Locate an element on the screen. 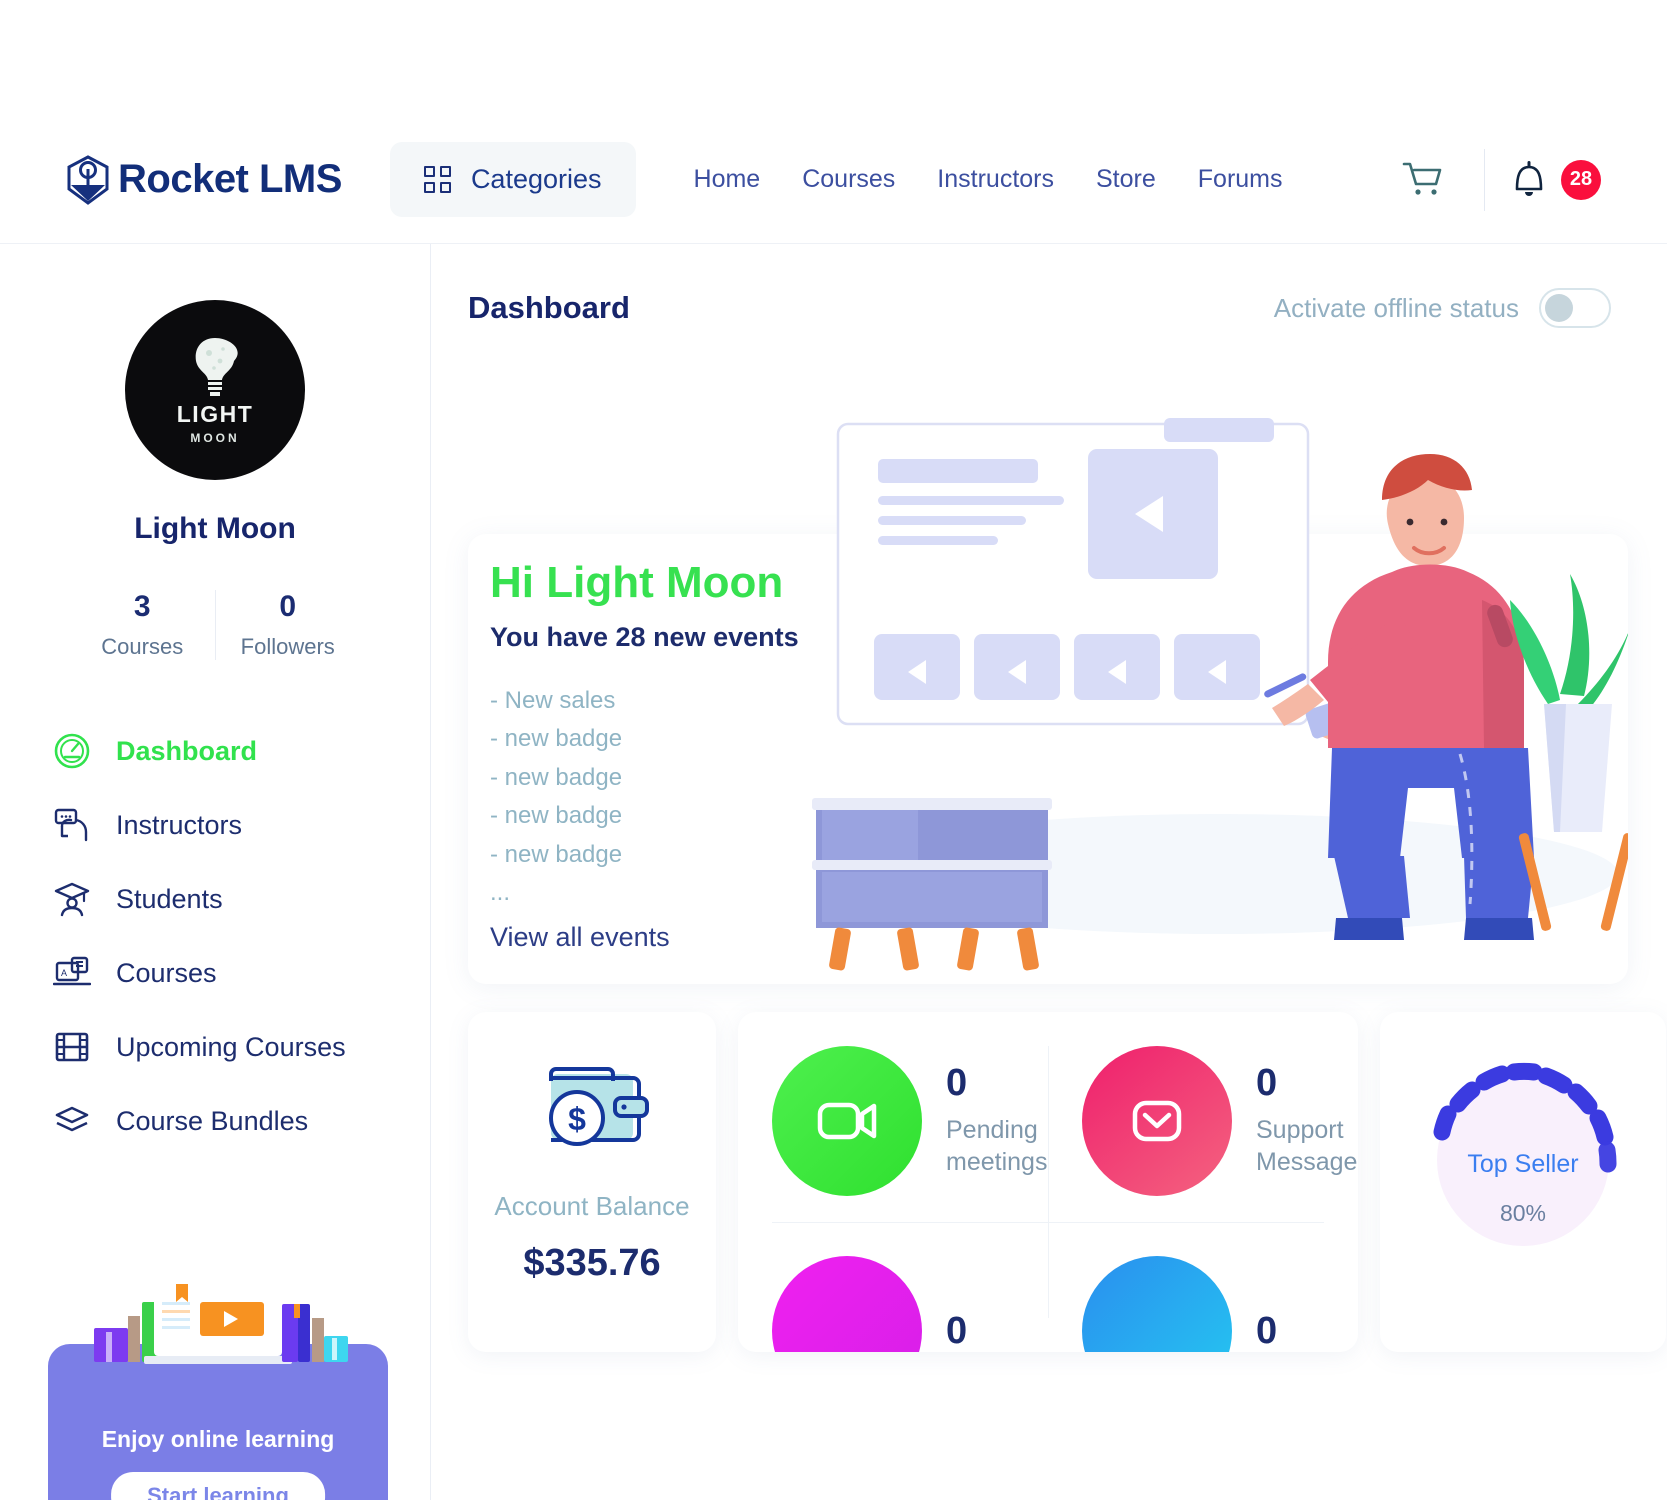 Image resolution: width=1667 pixels, height=1500 pixels. avatar: LIGHT MOON is located at coordinates (215, 390).